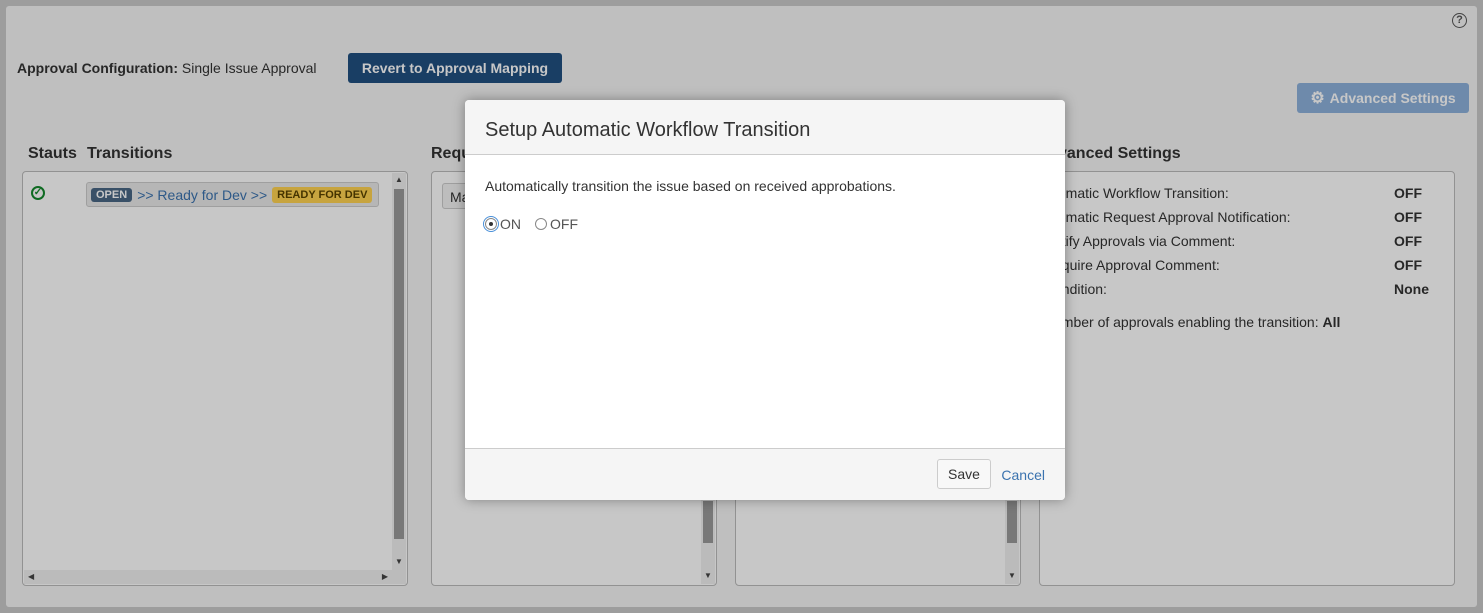 The width and height of the screenshot is (1483, 613). What do you see at coordinates (1023, 475) in the screenshot?
I see `cancel-link: Cancel` at bounding box center [1023, 475].